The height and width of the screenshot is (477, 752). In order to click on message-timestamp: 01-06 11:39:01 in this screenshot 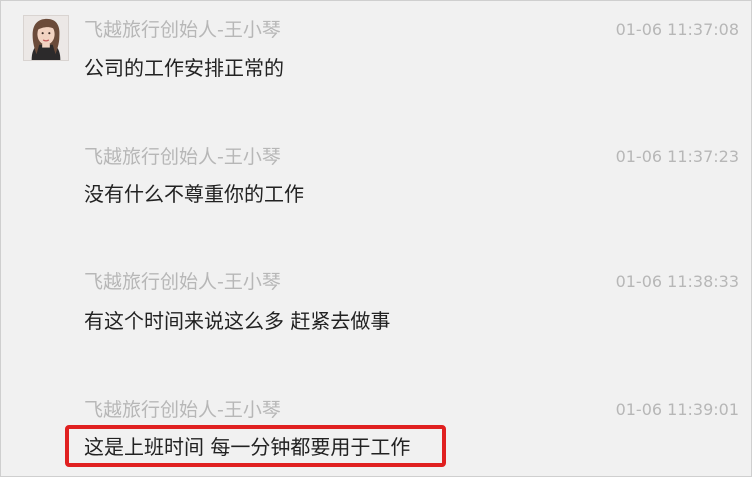, I will do `click(677, 409)`.